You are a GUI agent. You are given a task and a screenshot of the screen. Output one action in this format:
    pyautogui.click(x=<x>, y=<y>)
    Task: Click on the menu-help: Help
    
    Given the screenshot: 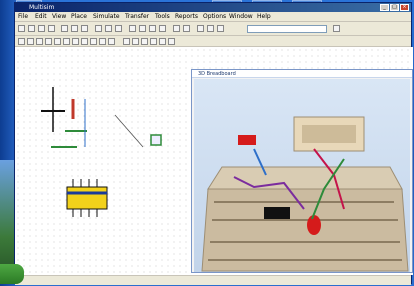 What is the action you would take?
    pyautogui.click(x=264, y=16)
    